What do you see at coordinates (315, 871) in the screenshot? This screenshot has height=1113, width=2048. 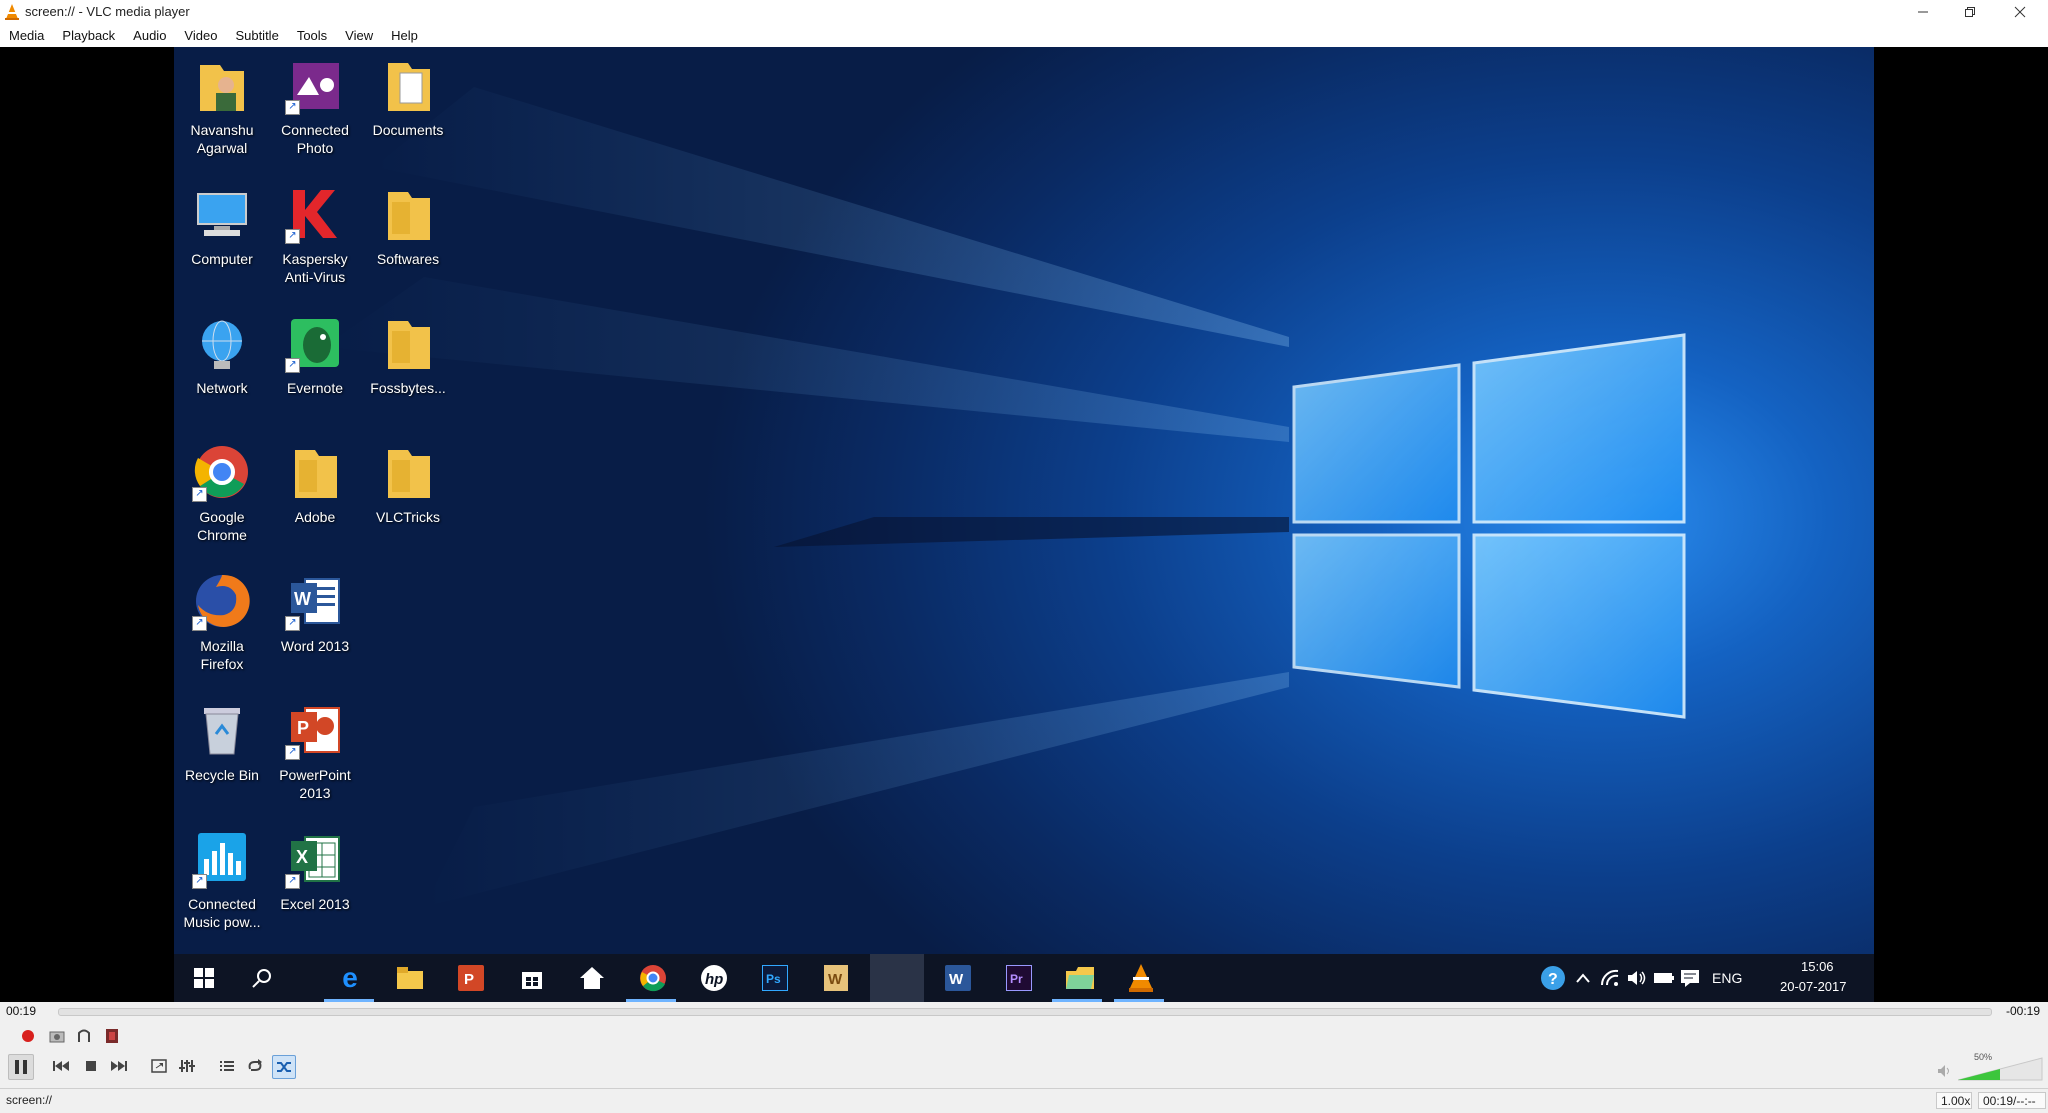 I see `desktop-icon-excel: X ↗ Excel 2013` at bounding box center [315, 871].